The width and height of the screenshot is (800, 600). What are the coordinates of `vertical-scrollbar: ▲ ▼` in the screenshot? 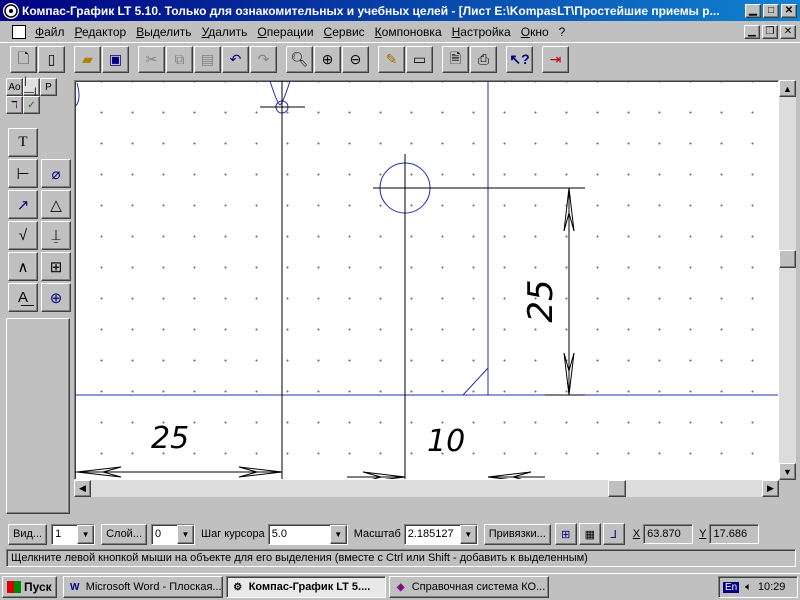 It's located at (787, 280).